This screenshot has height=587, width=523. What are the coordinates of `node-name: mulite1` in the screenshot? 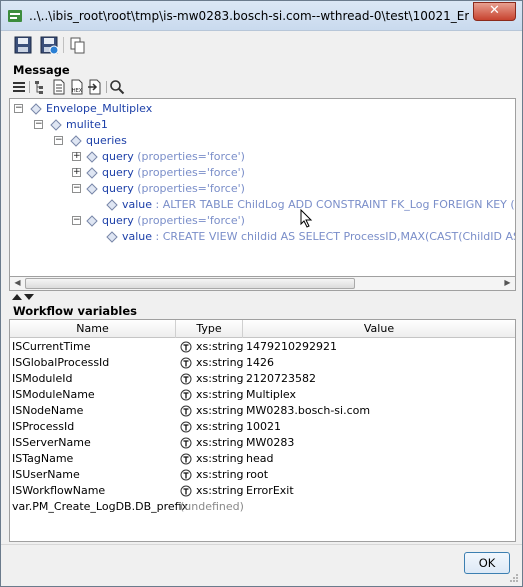 It's located at (87, 124).